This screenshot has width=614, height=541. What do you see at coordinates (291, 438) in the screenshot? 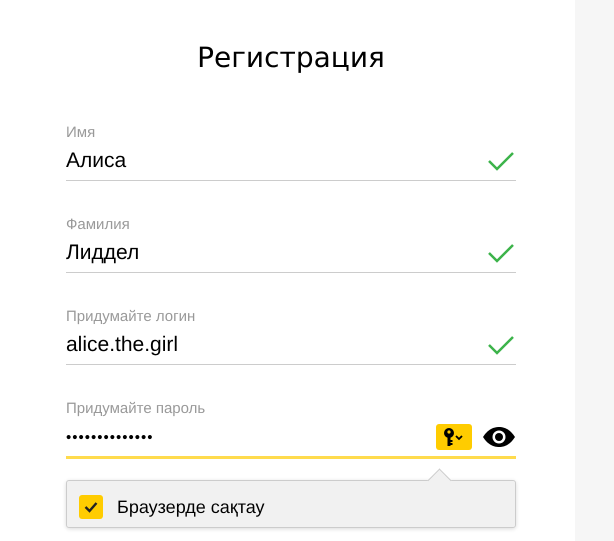
I see `input-field: ••••••••••••••` at bounding box center [291, 438].